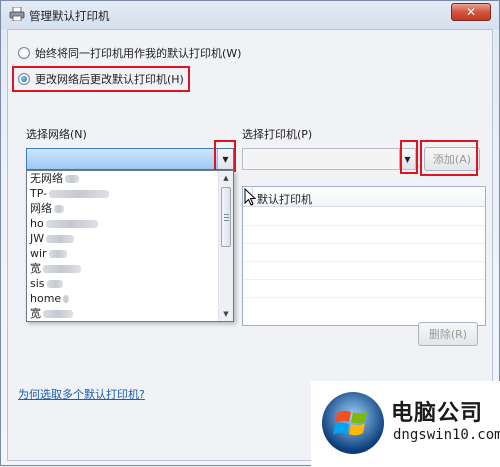  What do you see at coordinates (48, 254) in the screenshot?
I see `list-item: wir` at bounding box center [48, 254].